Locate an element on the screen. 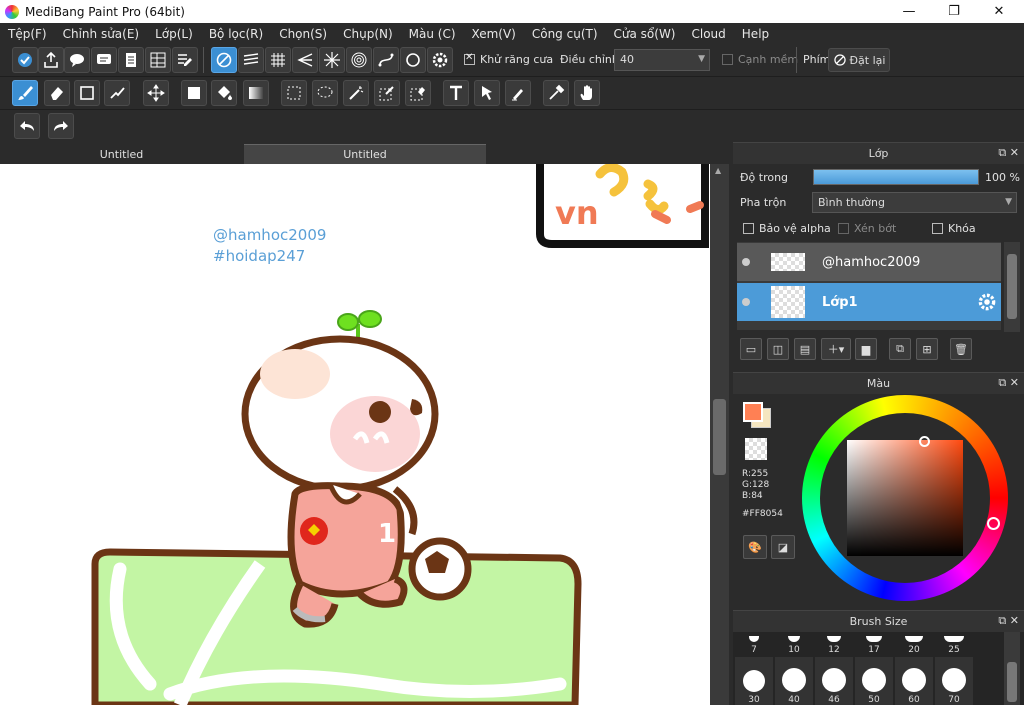  brush-size-option: 7 is located at coordinates (754, 636).